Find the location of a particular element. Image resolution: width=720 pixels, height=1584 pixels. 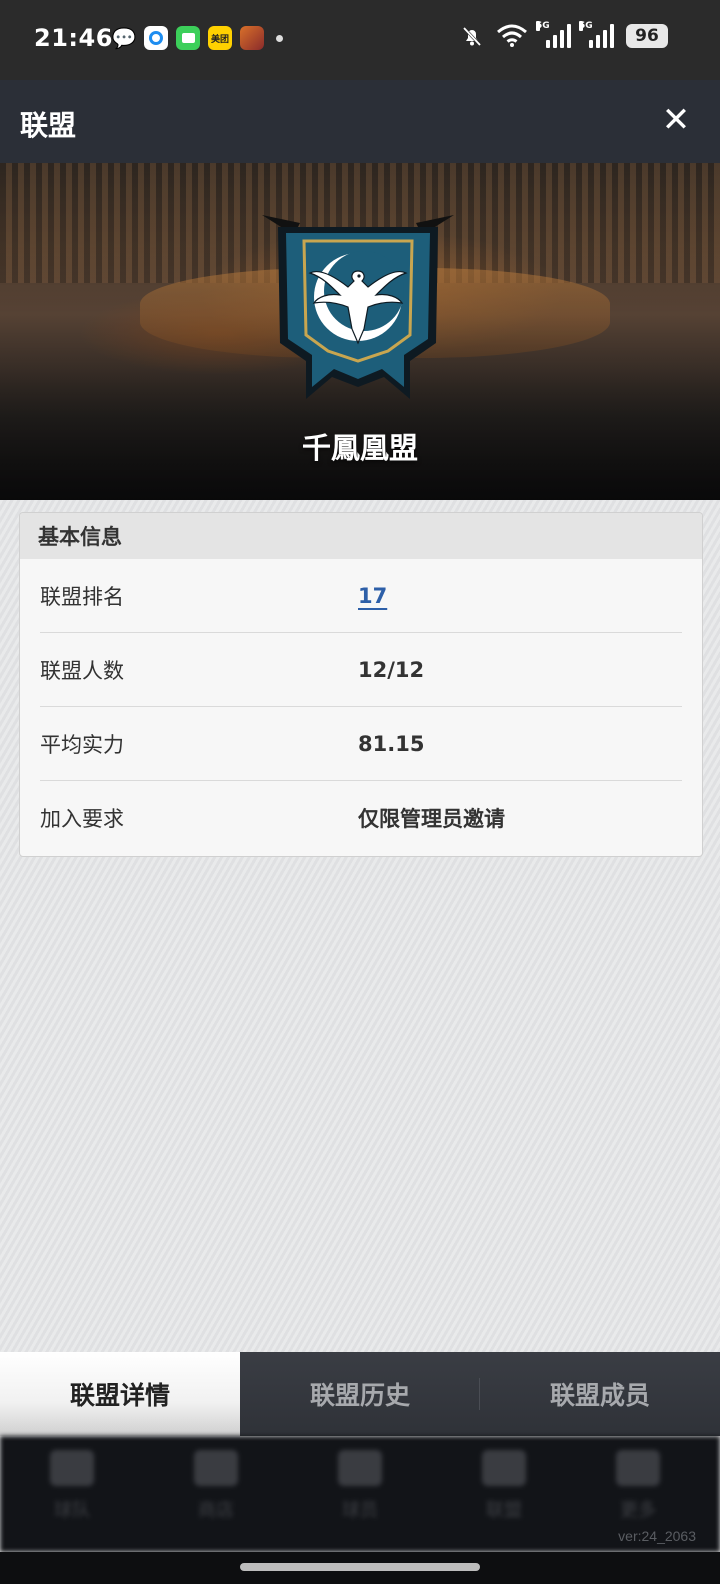

wifi-icon is located at coordinates (512, 35).